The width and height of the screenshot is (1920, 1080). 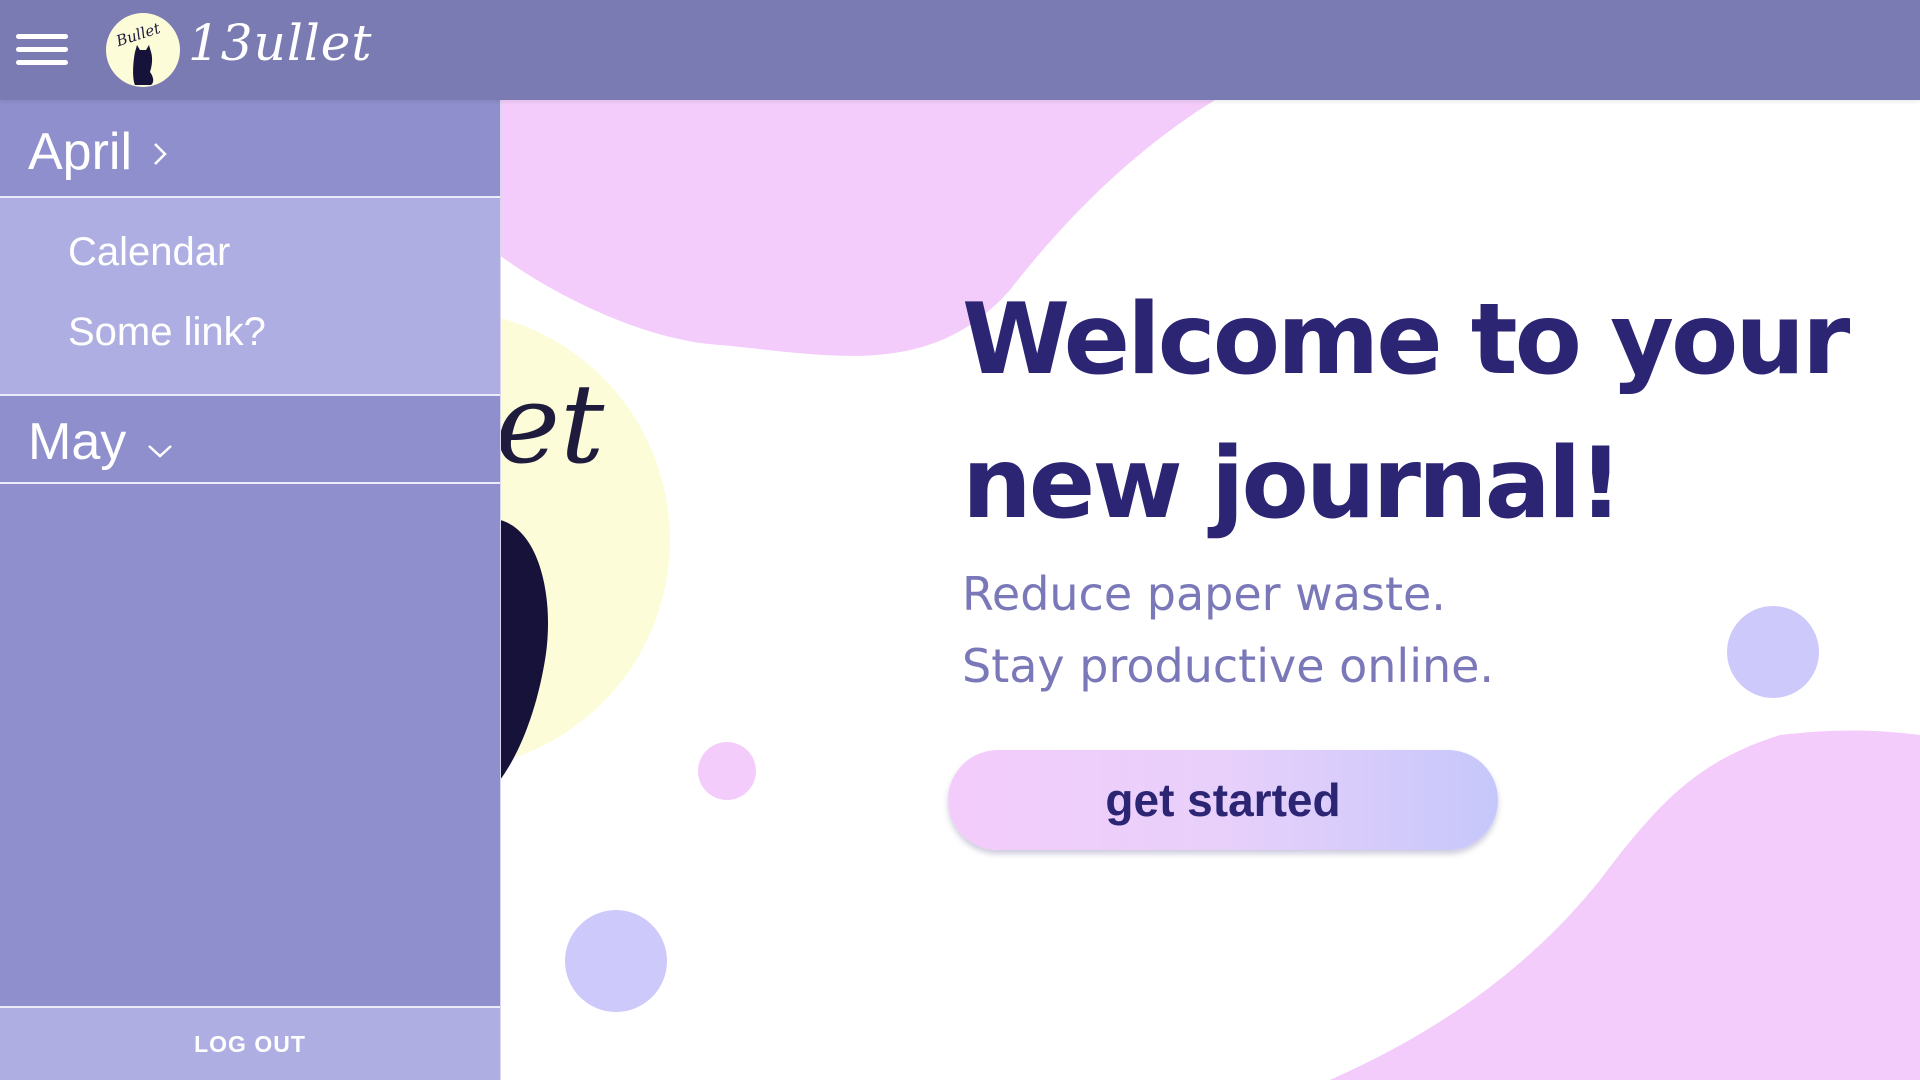 I want to click on background-logo-text: et, so click(x=550, y=424).